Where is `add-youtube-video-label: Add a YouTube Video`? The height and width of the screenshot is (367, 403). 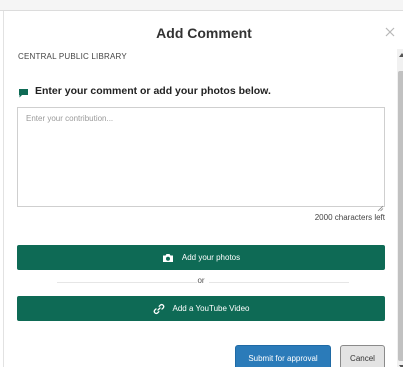 add-youtube-video-label: Add a YouTube Video is located at coordinates (211, 308).